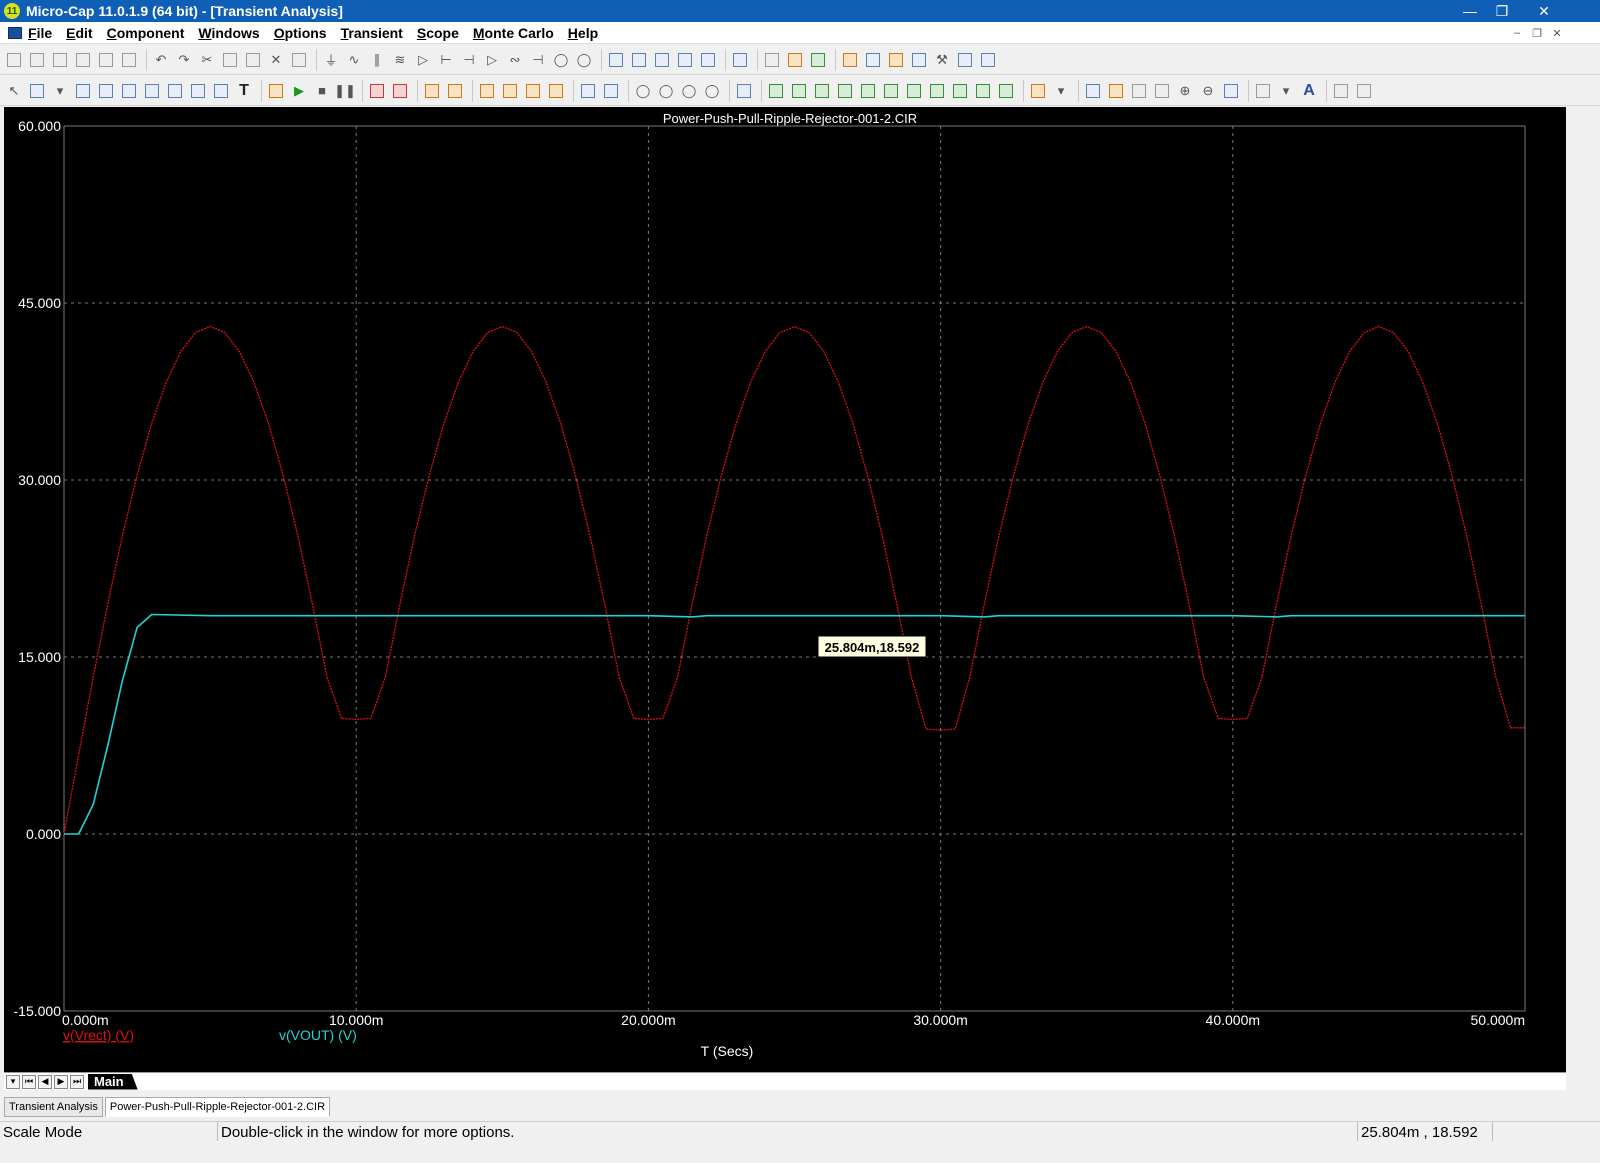 Image resolution: width=1600 pixels, height=1163 pixels. Describe the element at coordinates (106, 60) in the screenshot. I see `print-preview-icon` at that location.